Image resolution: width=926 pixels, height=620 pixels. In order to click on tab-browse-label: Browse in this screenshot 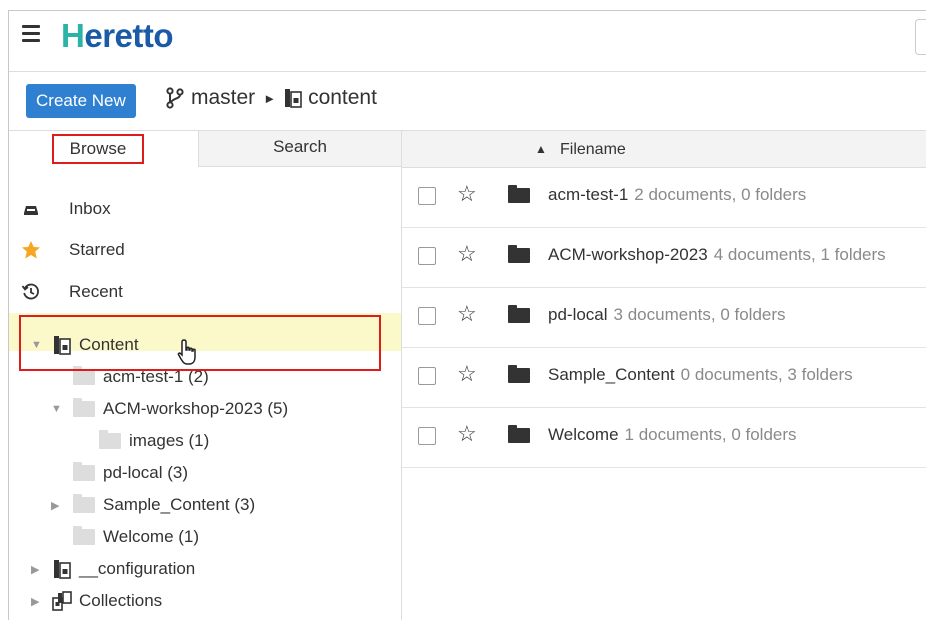, I will do `click(98, 149)`.